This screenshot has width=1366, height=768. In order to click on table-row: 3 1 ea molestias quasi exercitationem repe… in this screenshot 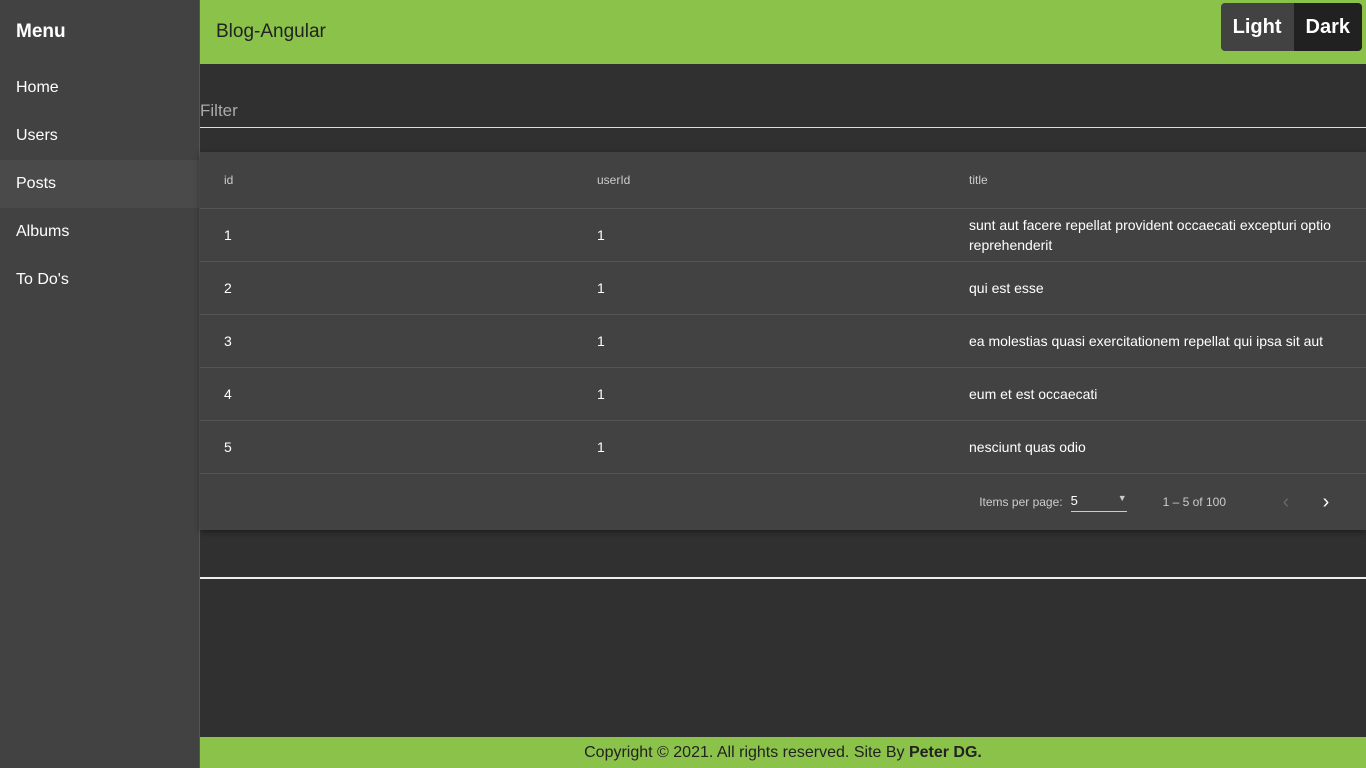, I will do `click(783, 341)`.